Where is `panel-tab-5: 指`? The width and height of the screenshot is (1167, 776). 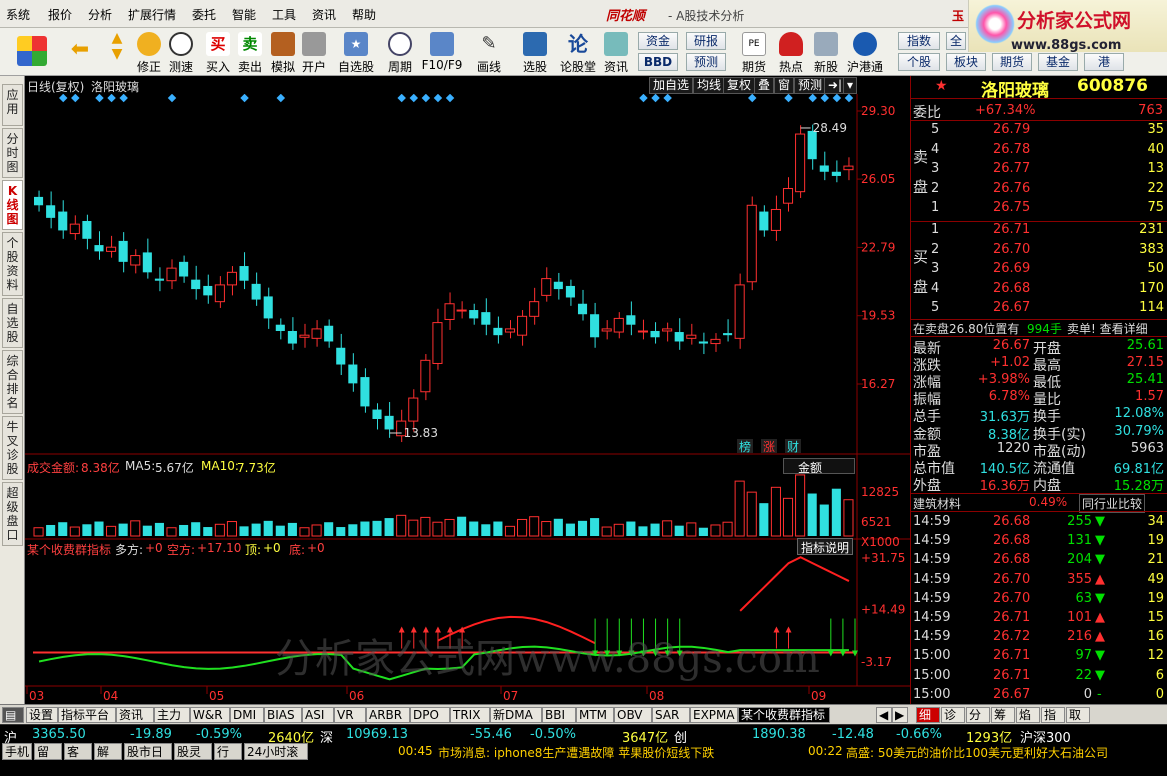 panel-tab-5: 指 is located at coordinates (1053, 715).